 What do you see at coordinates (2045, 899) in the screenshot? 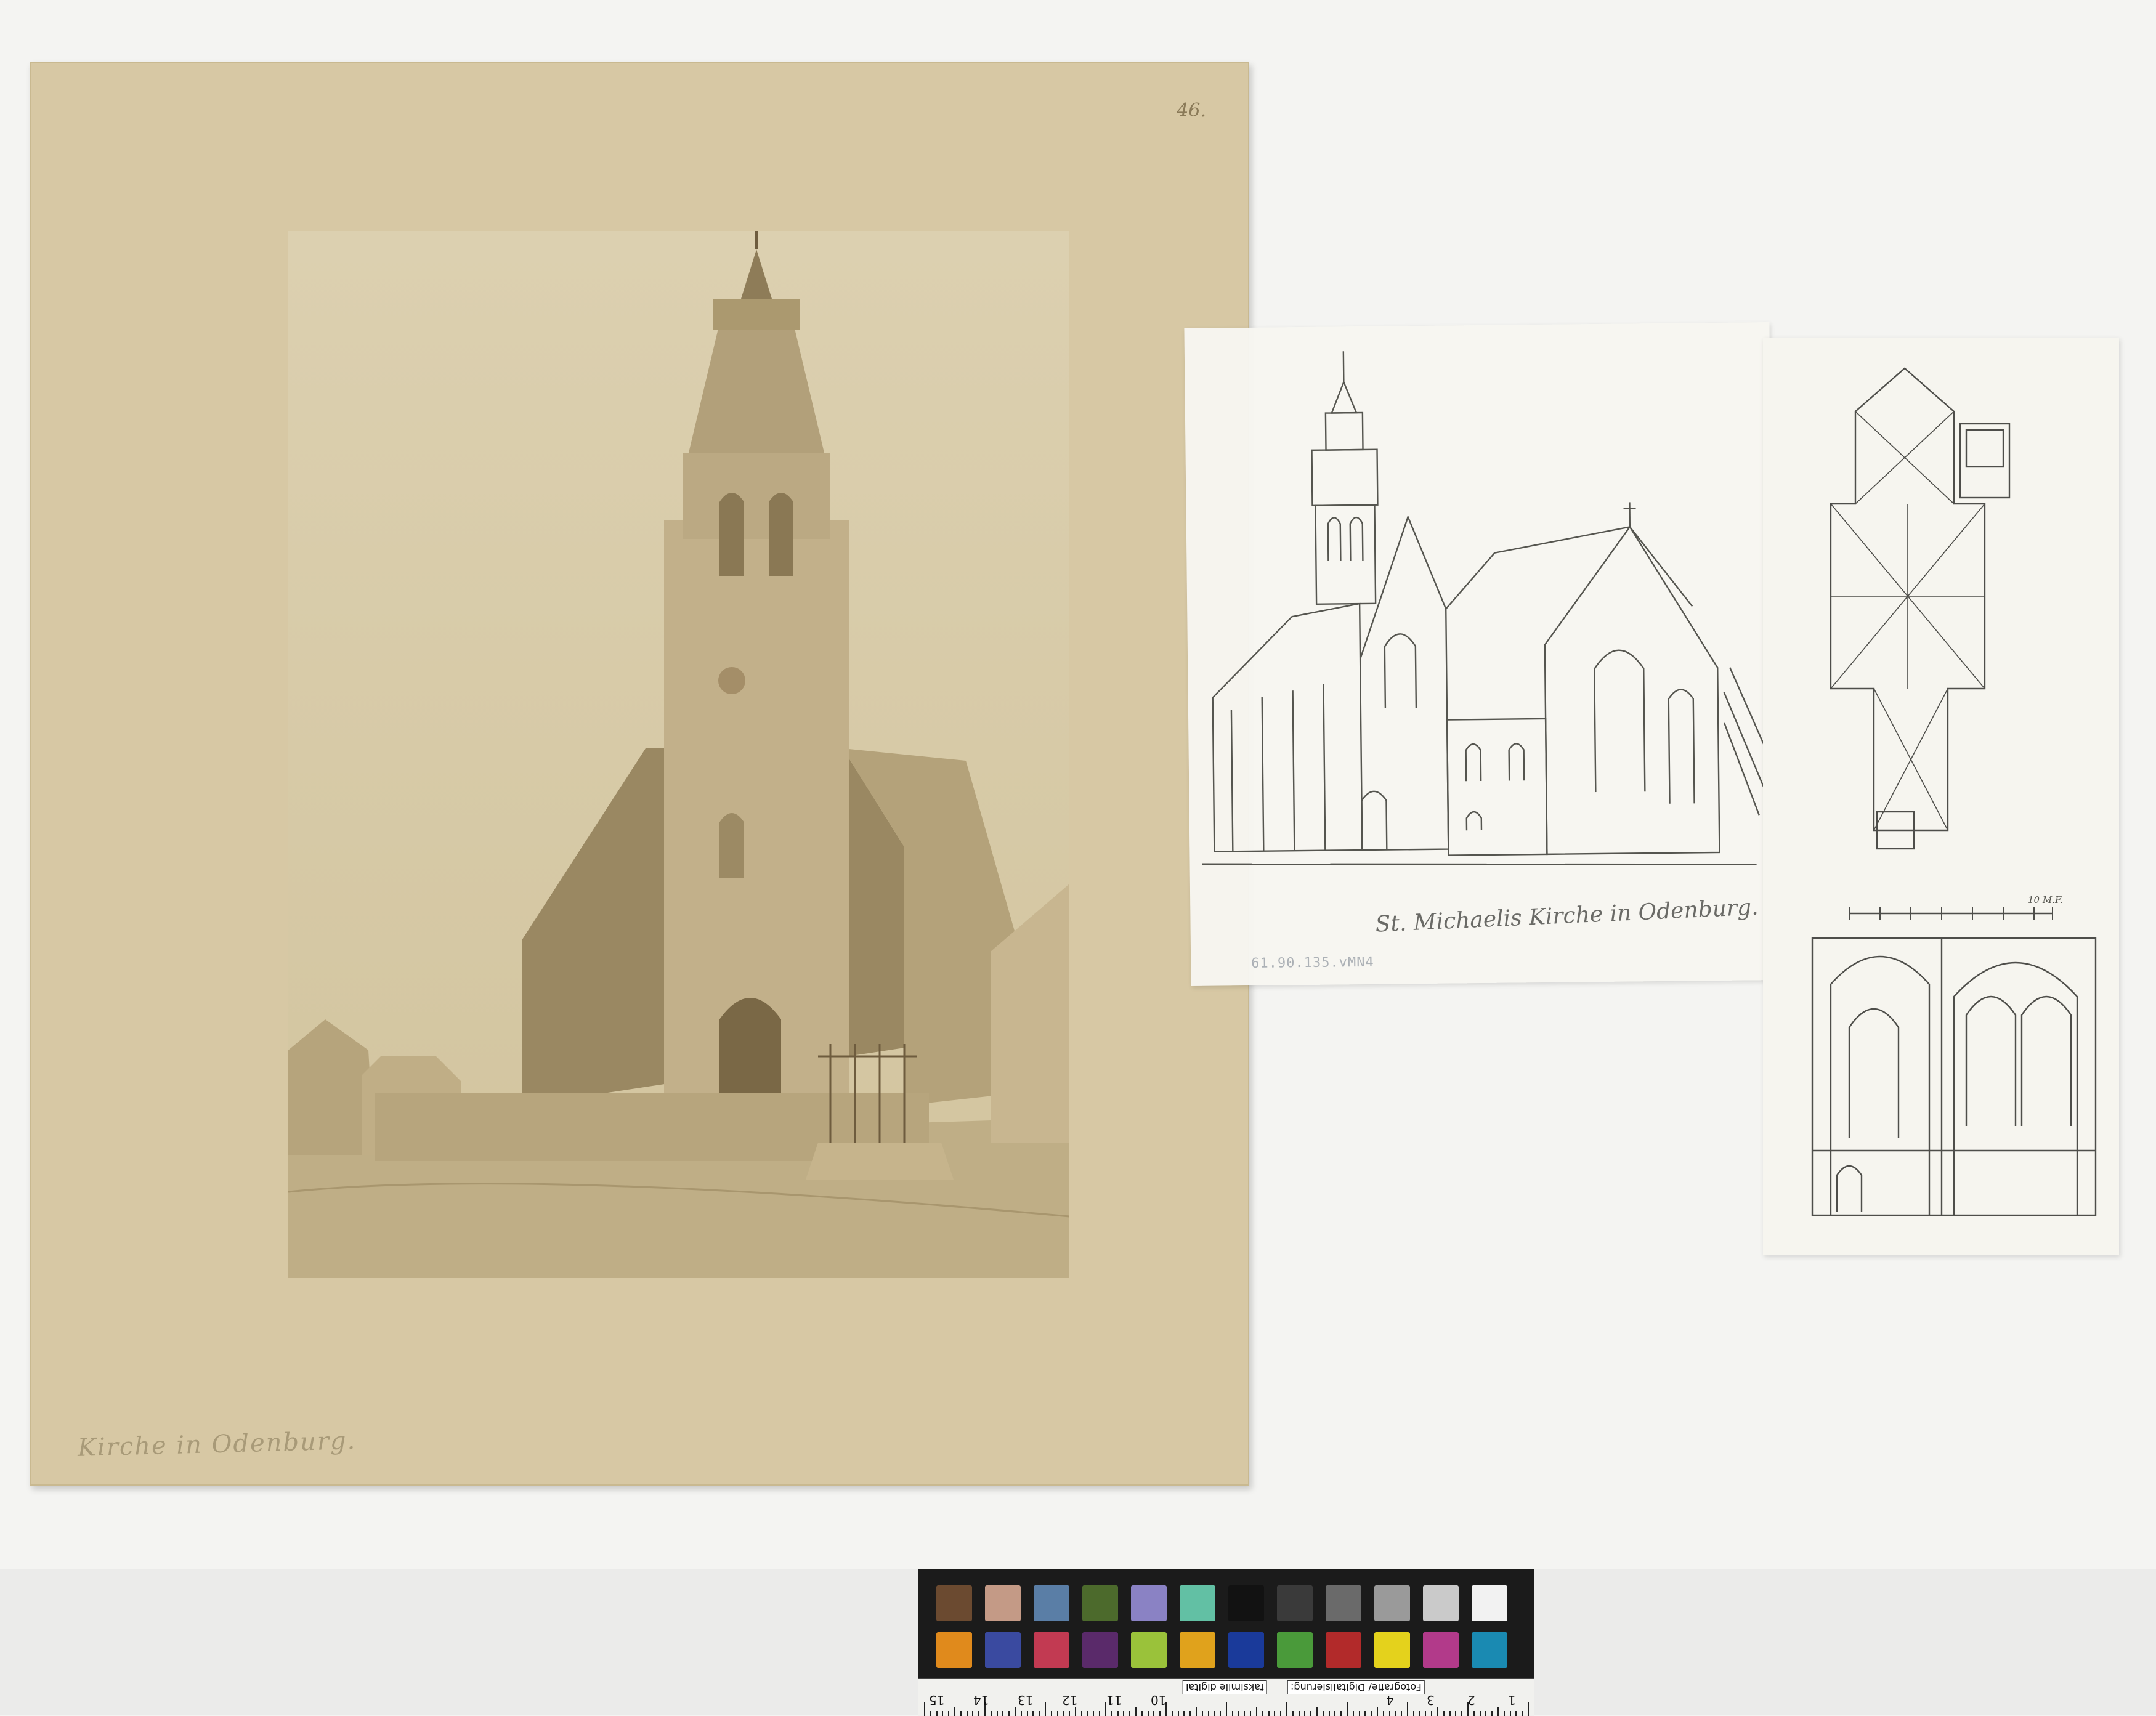
I see `scale-label: 10 M.F.` at bounding box center [2045, 899].